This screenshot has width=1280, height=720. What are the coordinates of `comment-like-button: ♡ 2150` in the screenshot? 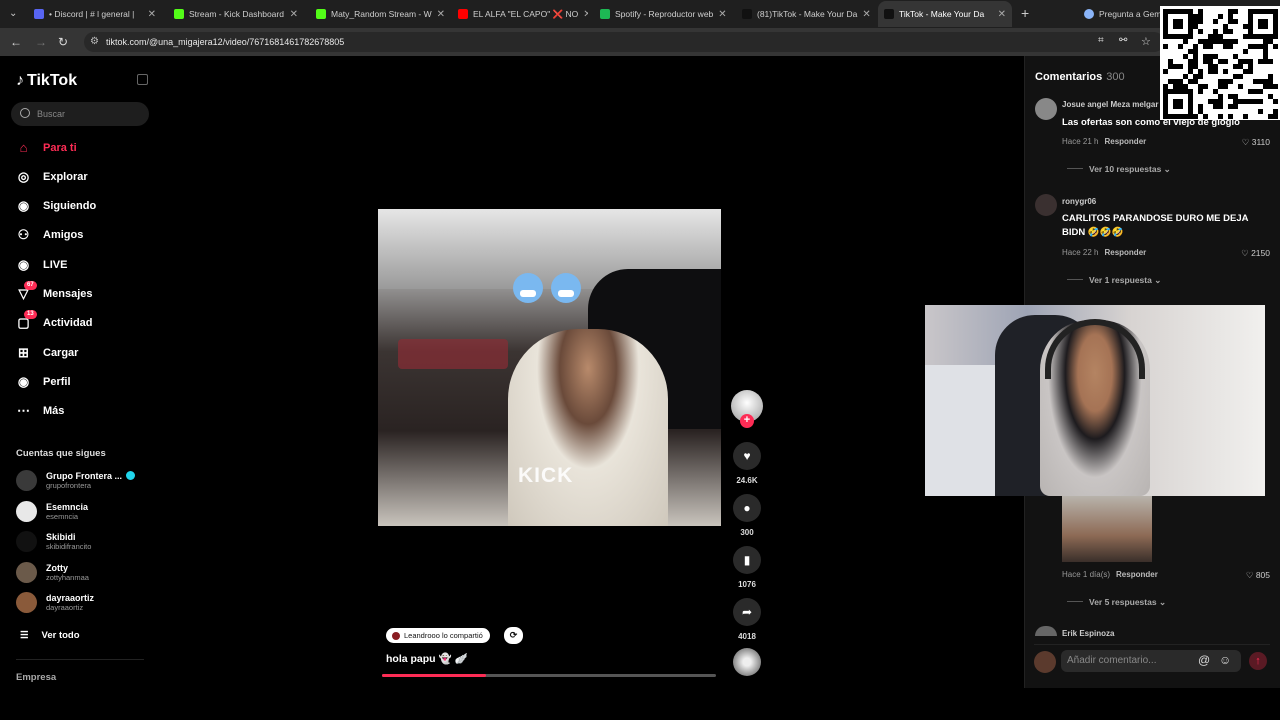 It's located at (1255, 253).